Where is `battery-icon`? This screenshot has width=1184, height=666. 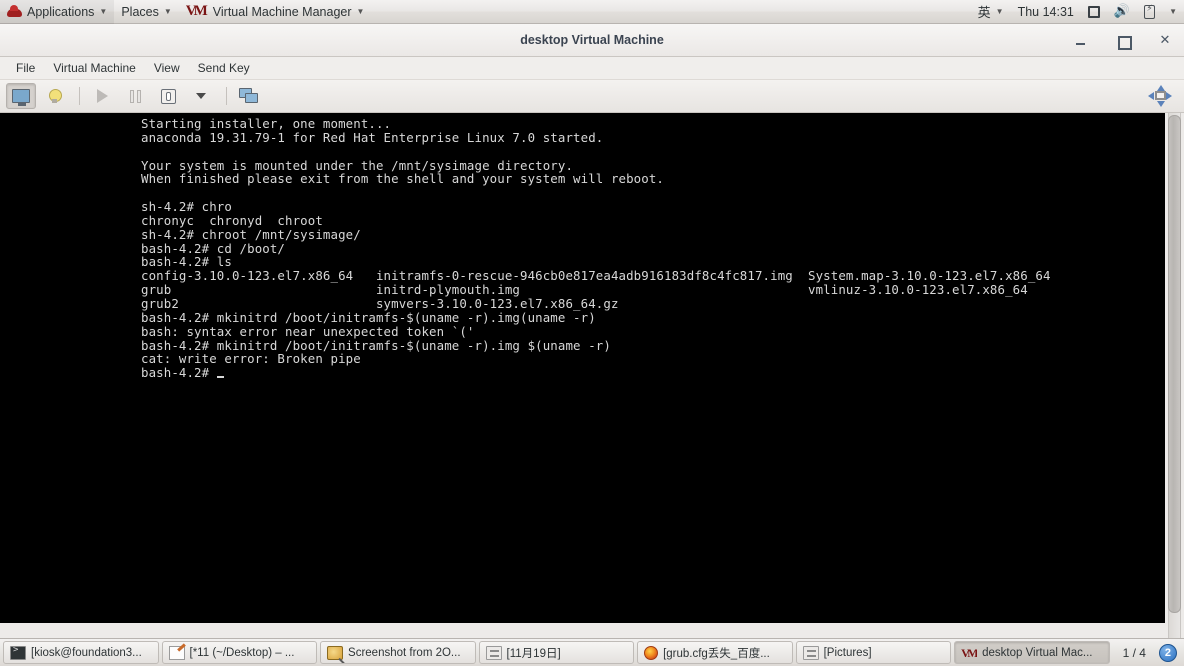 battery-icon is located at coordinates (1150, 11).